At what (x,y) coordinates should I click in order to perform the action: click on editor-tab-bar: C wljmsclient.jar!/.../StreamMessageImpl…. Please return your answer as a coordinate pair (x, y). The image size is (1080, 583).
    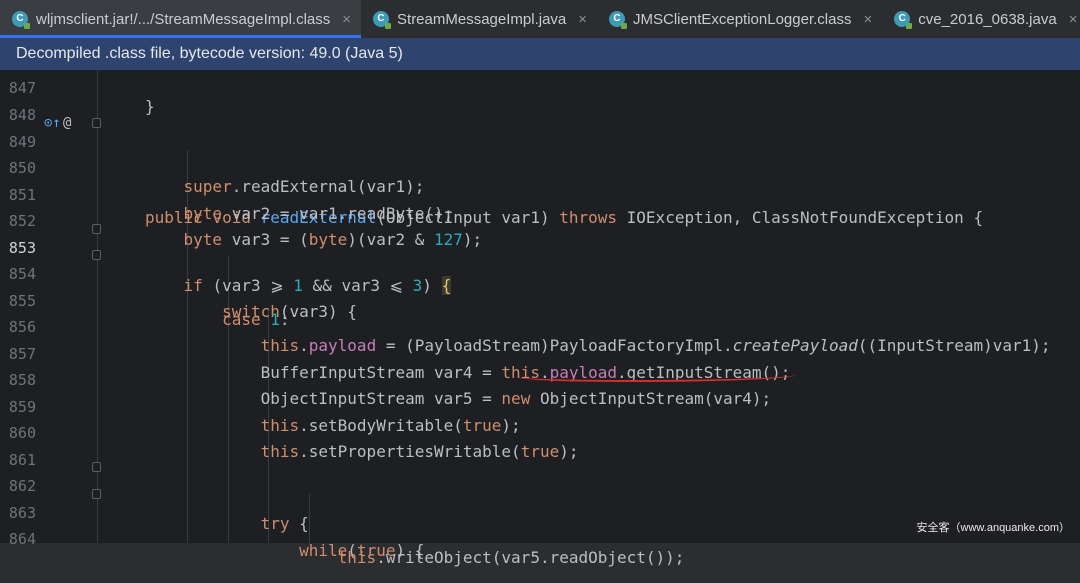
    Looking at the image, I should click on (540, 19).